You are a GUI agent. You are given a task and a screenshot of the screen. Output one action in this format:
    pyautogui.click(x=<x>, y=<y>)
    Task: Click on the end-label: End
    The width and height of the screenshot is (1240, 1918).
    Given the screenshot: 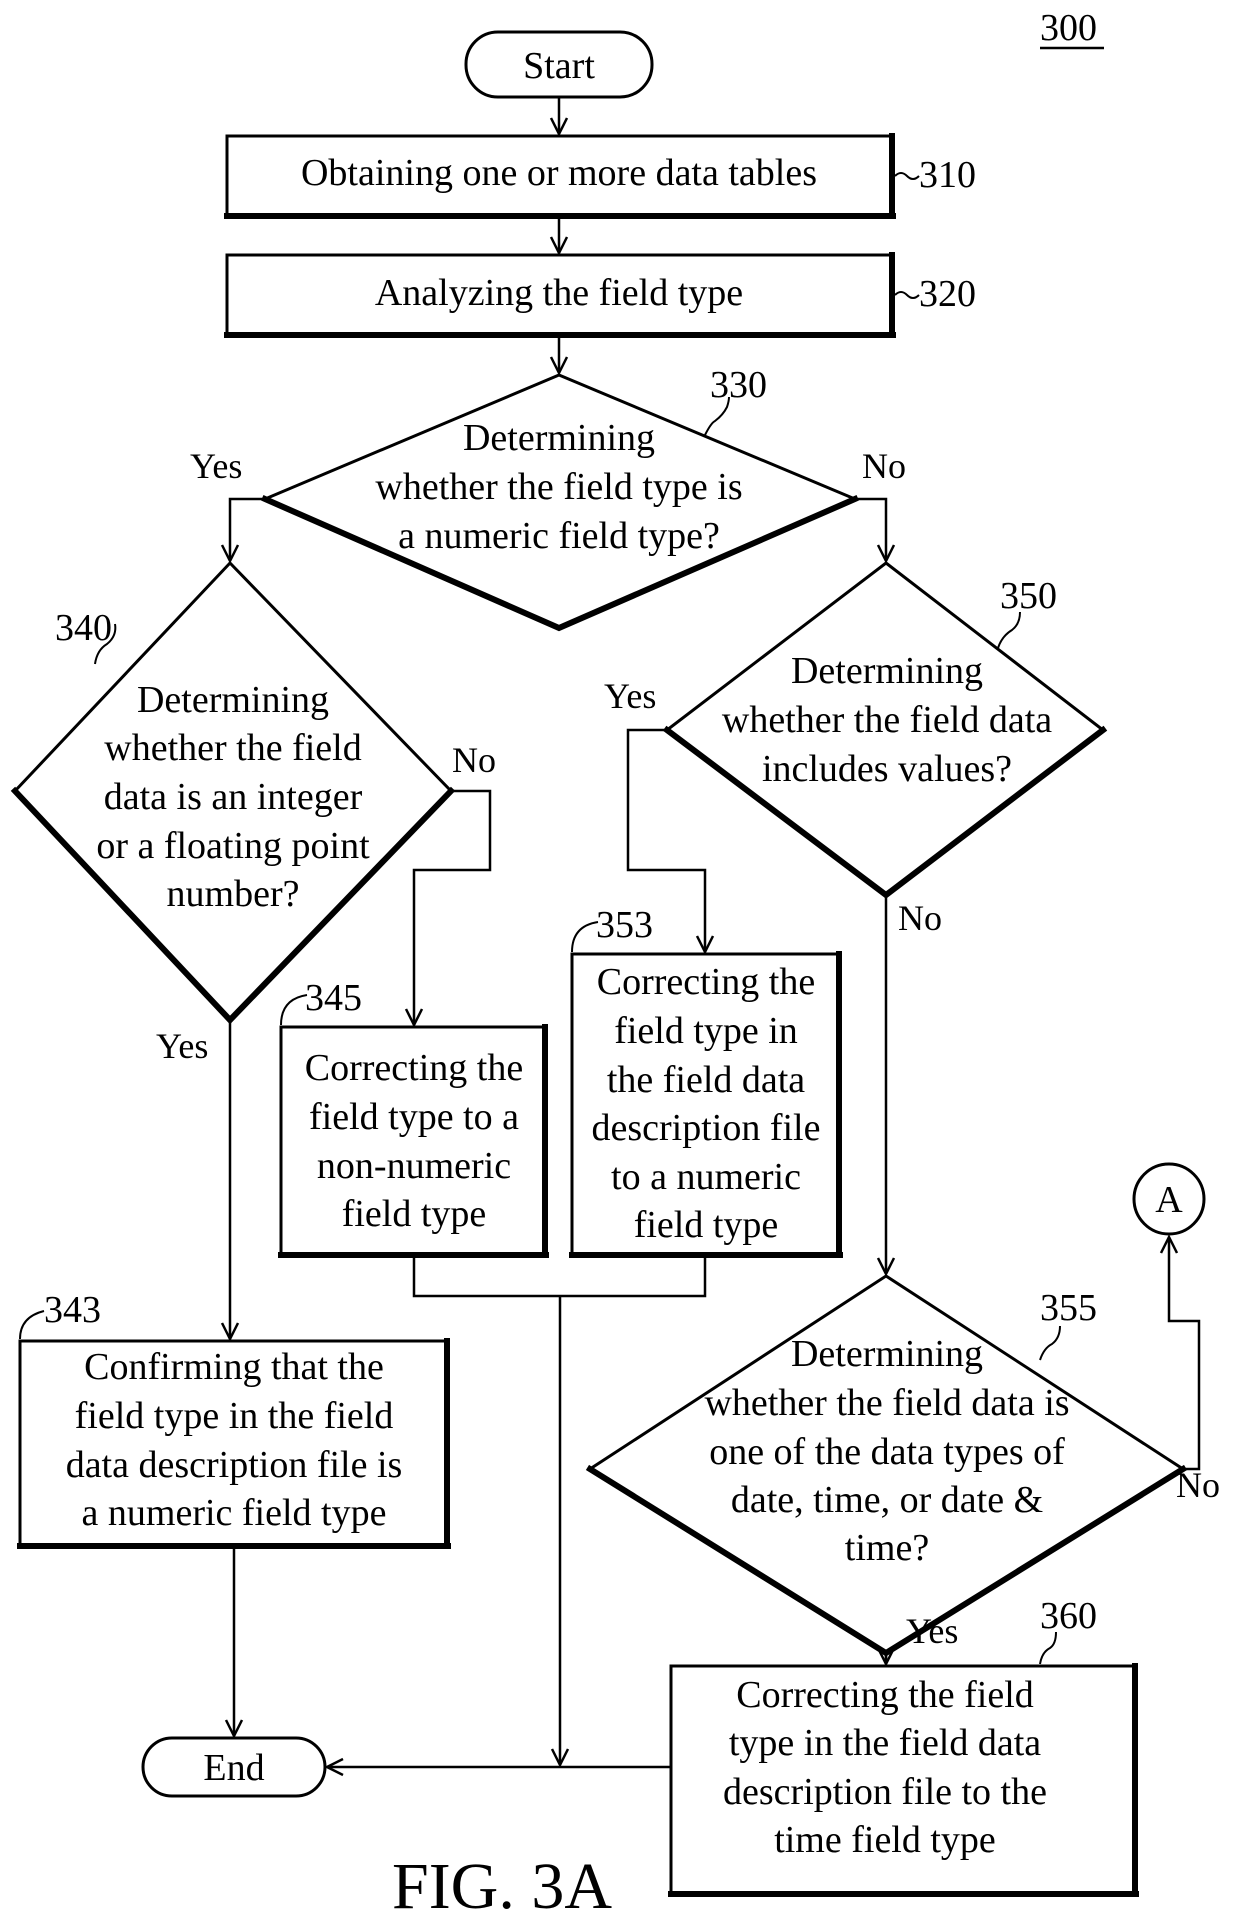 What is the action you would take?
    pyautogui.click(x=233, y=1768)
    